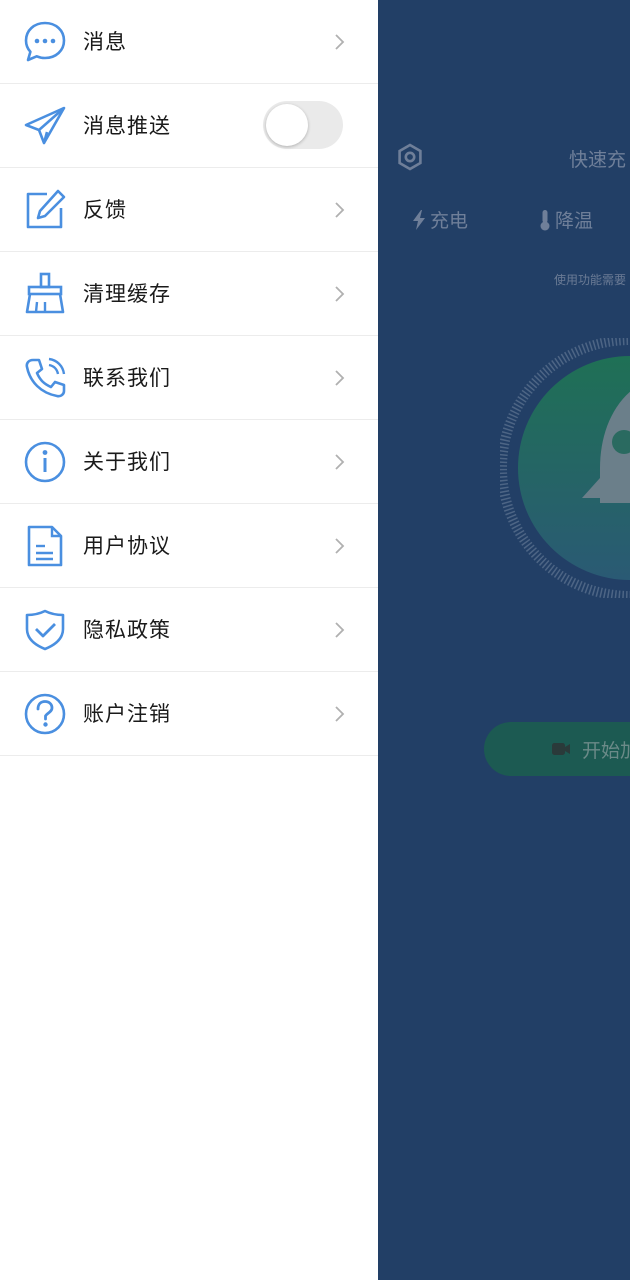  Describe the element at coordinates (127, 462) in the screenshot. I see `menu-item-label: 关于我们` at that location.